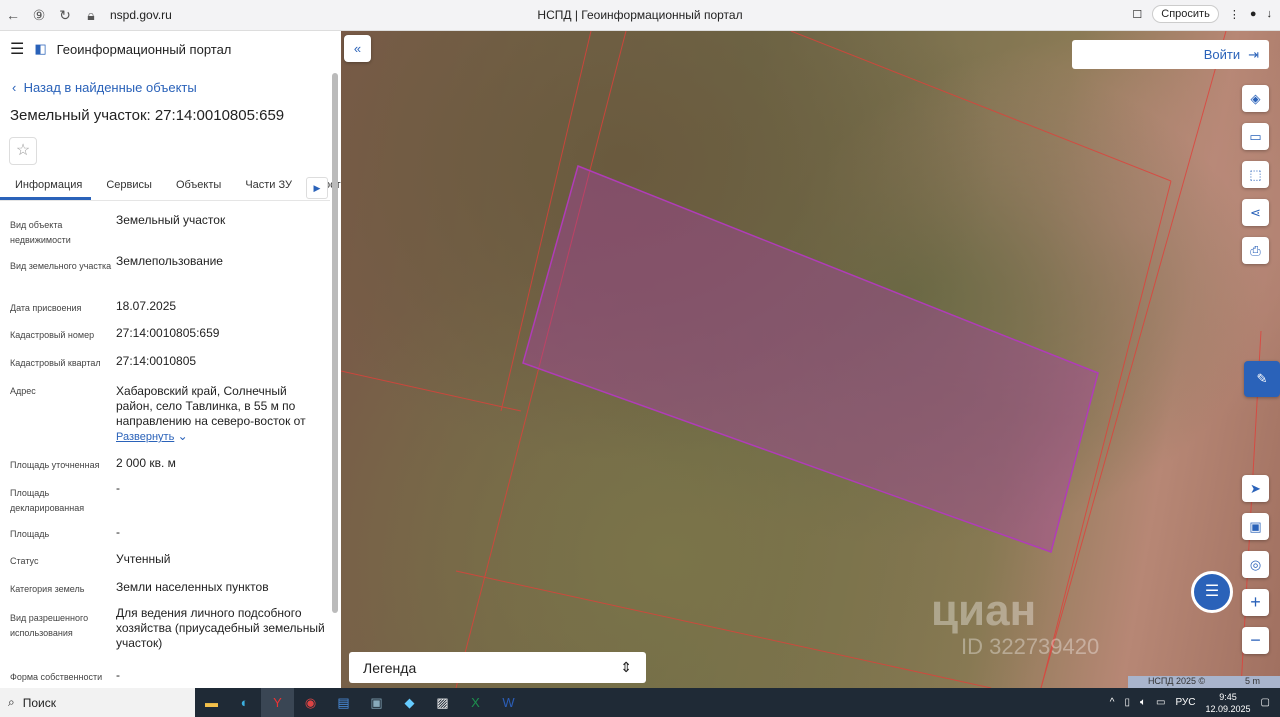  What do you see at coordinates (17, 49) in the screenshot?
I see `menu-icon: ☰` at bounding box center [17, 49].